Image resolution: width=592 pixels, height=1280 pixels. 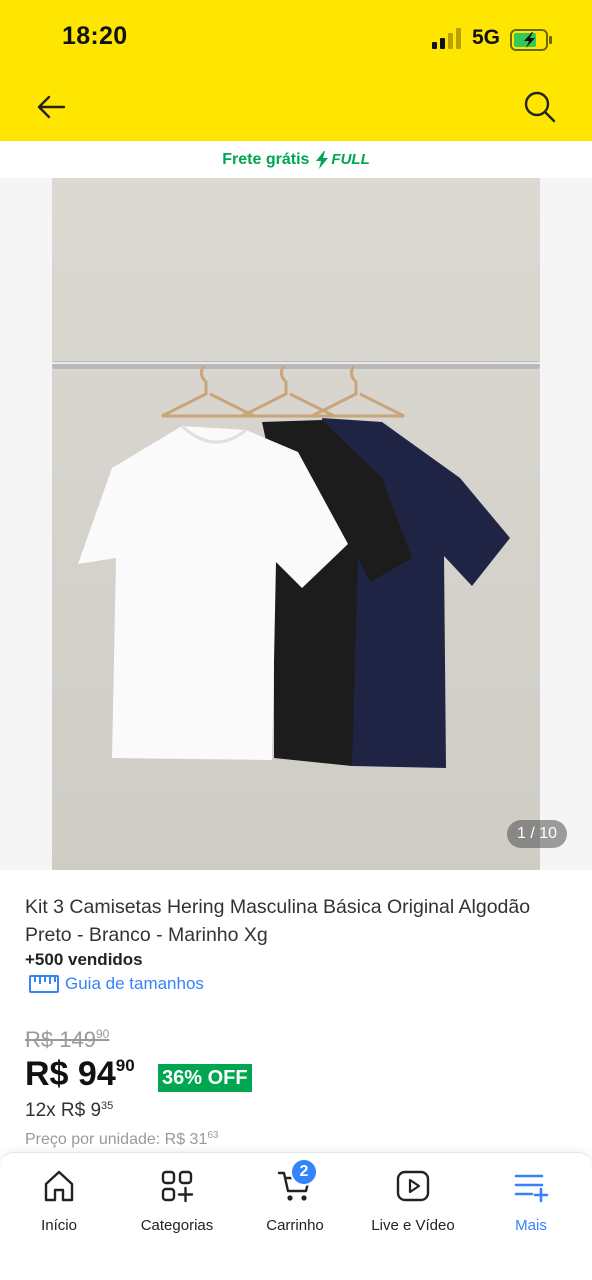 I want to click on installments-cents: 35, so click(x=107, y=1106).